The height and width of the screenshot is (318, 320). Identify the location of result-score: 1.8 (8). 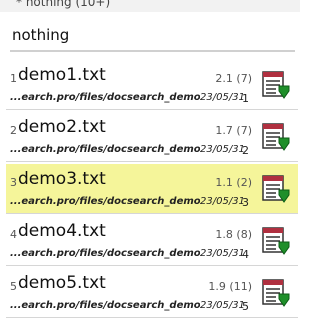
(233, 234).